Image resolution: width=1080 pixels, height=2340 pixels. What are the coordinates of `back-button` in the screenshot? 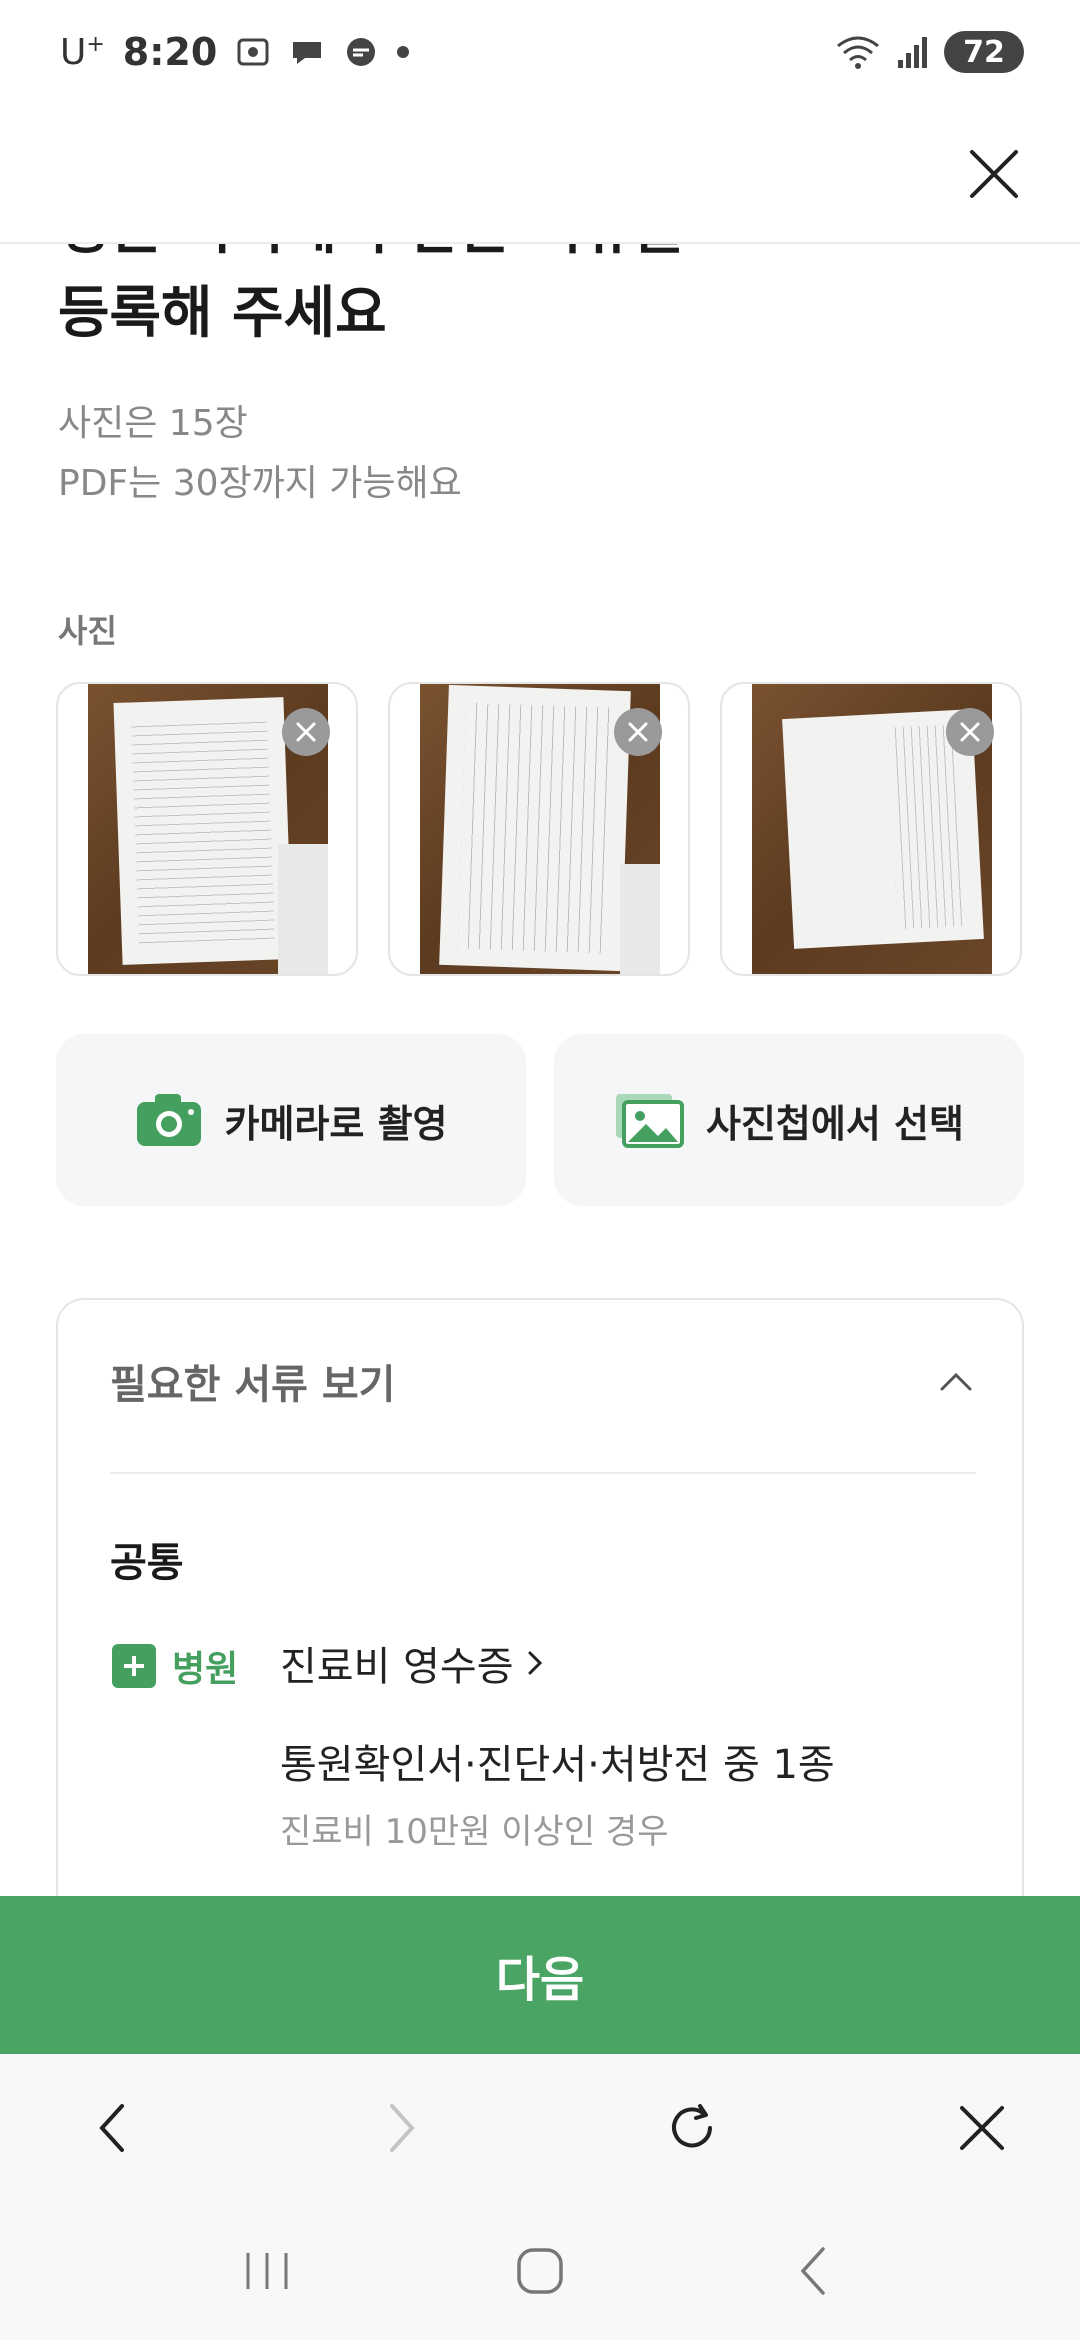 It's located at (112, 2128).